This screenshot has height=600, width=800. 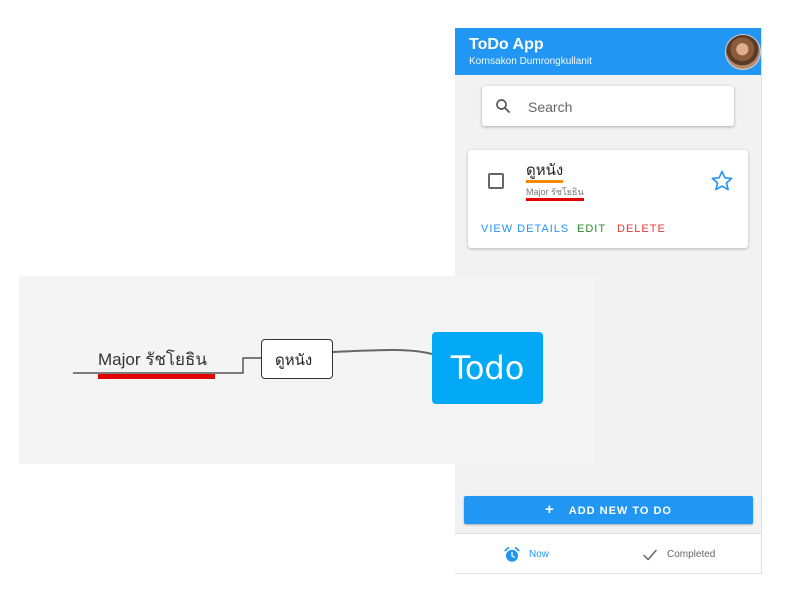 What do you see at coordinates (487, 368) in the screenshot?
I see `mindmap-node-todo: Todo` at bounding box center [487, 368].